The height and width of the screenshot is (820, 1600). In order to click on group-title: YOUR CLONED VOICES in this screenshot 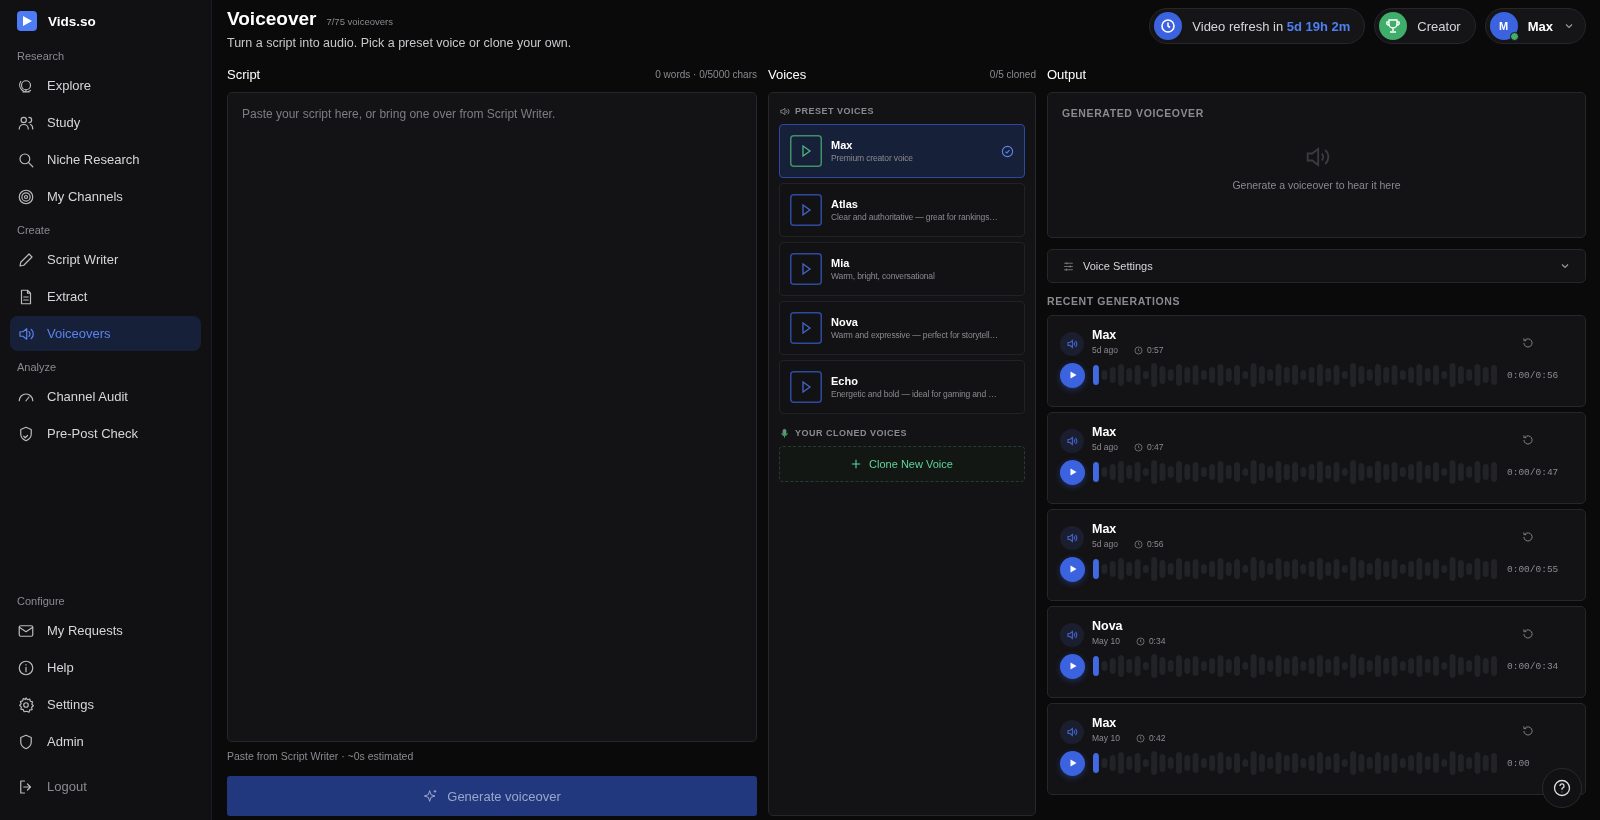, I will do `click(851, 433)`.